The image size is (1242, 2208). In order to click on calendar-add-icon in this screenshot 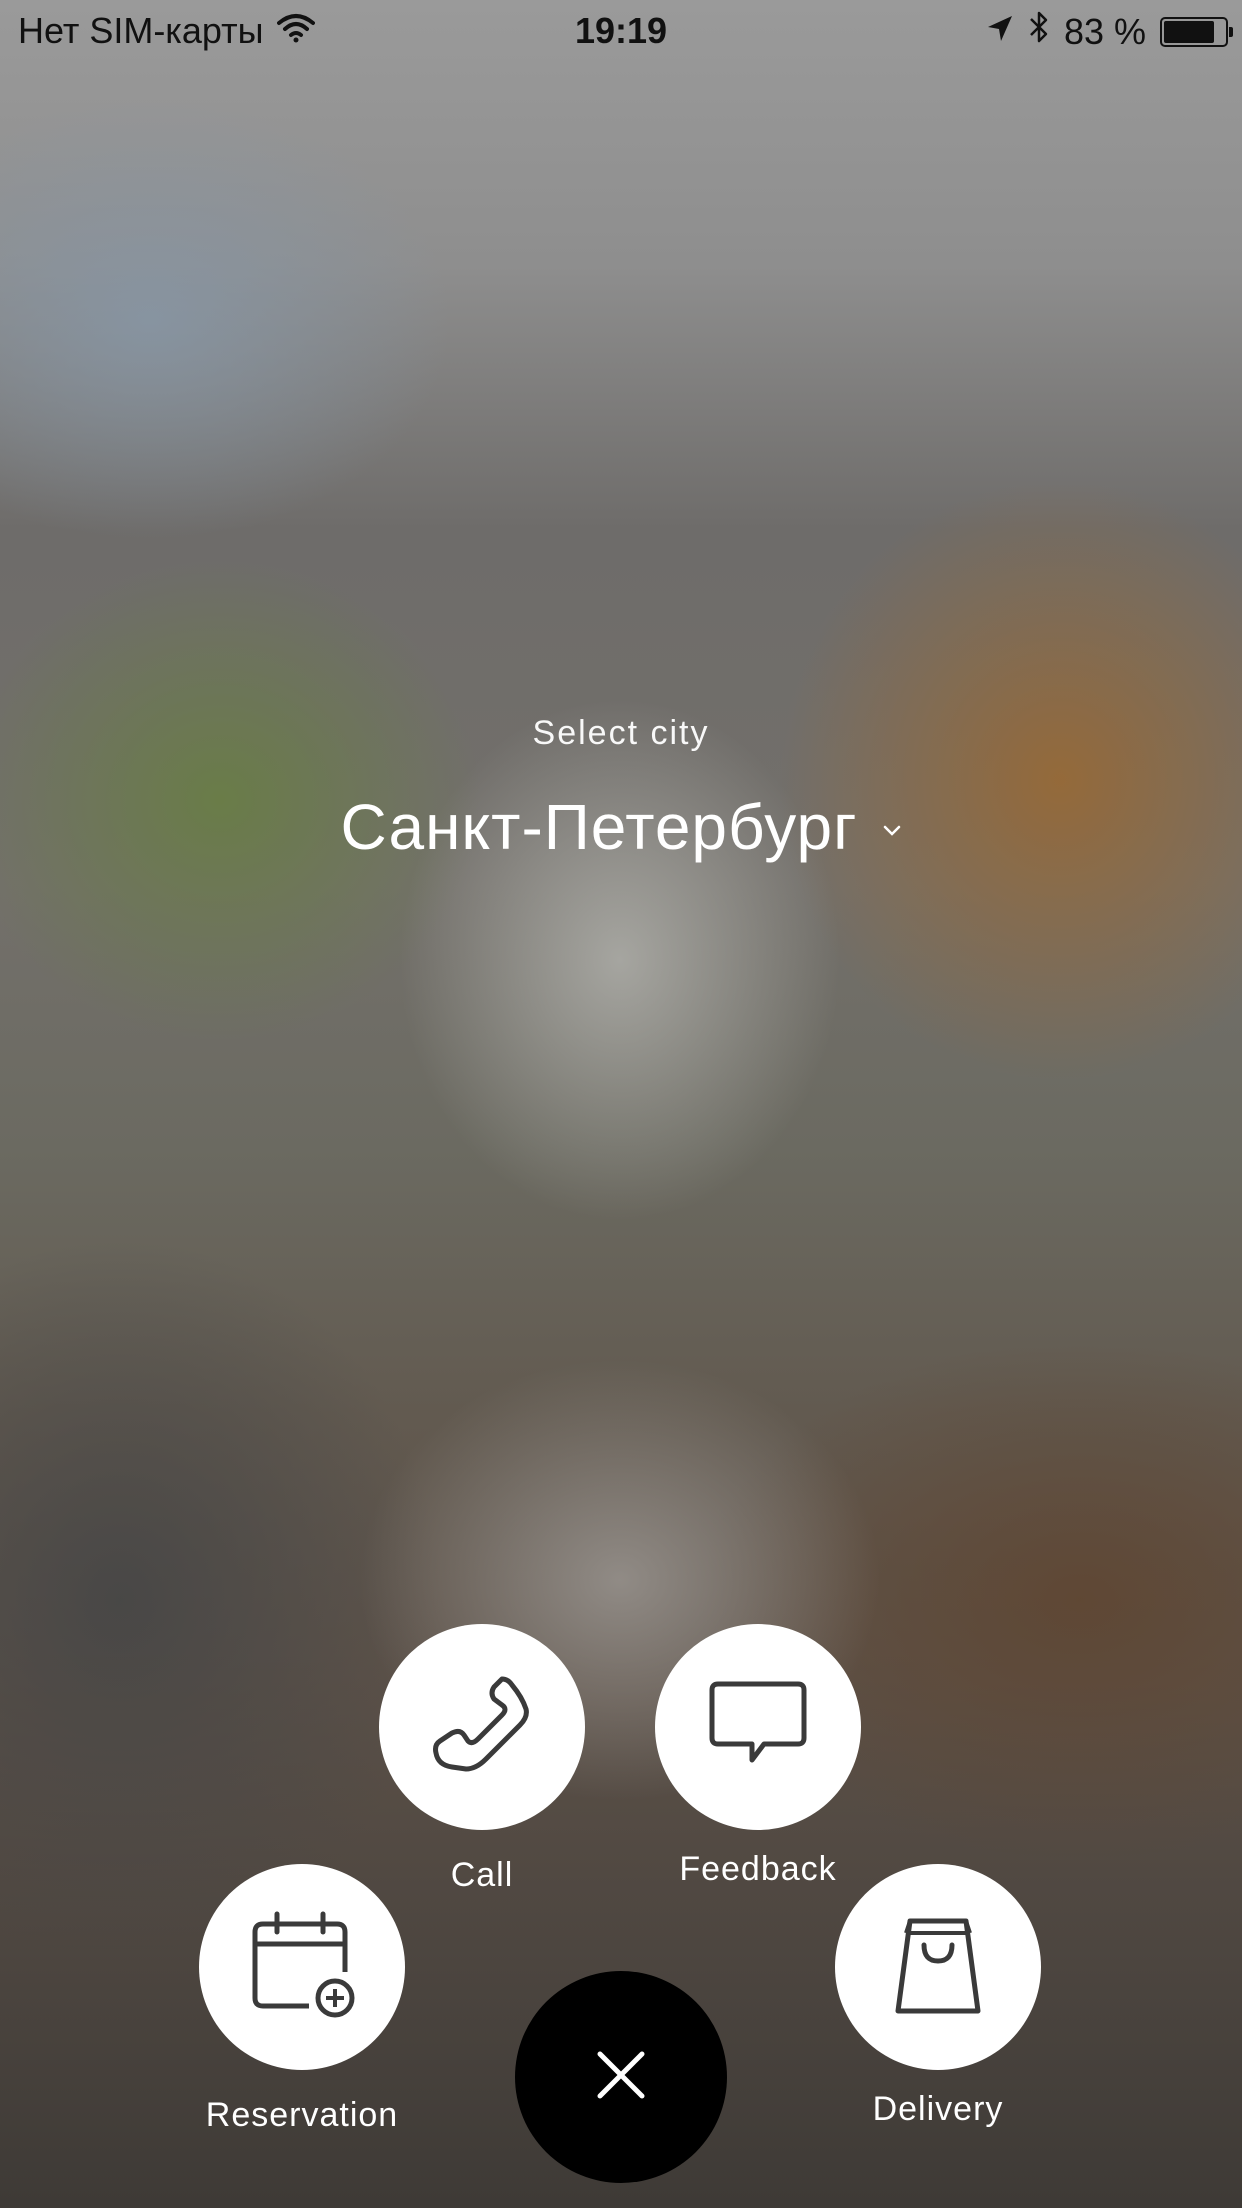, I will do `click(302, 1967)`.